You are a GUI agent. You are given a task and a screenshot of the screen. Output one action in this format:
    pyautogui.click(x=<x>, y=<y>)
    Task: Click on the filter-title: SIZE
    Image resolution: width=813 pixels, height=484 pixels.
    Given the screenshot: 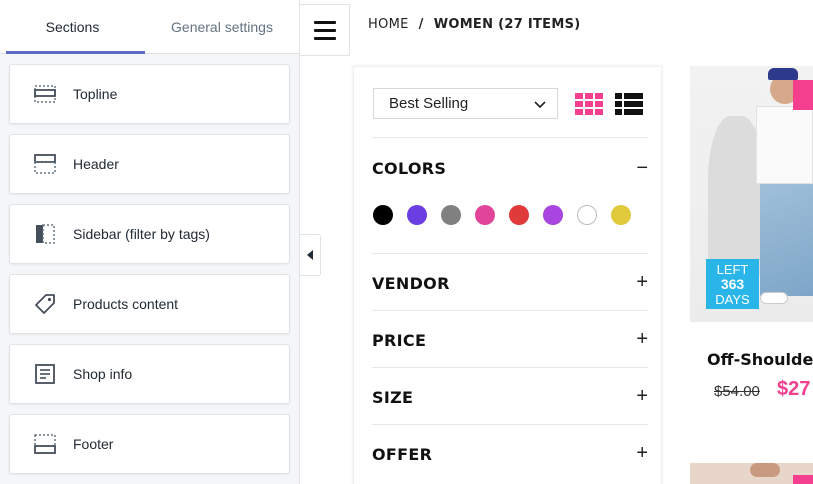 What is the action you would take?
    pyautogui.click(x=393, y=397)
    